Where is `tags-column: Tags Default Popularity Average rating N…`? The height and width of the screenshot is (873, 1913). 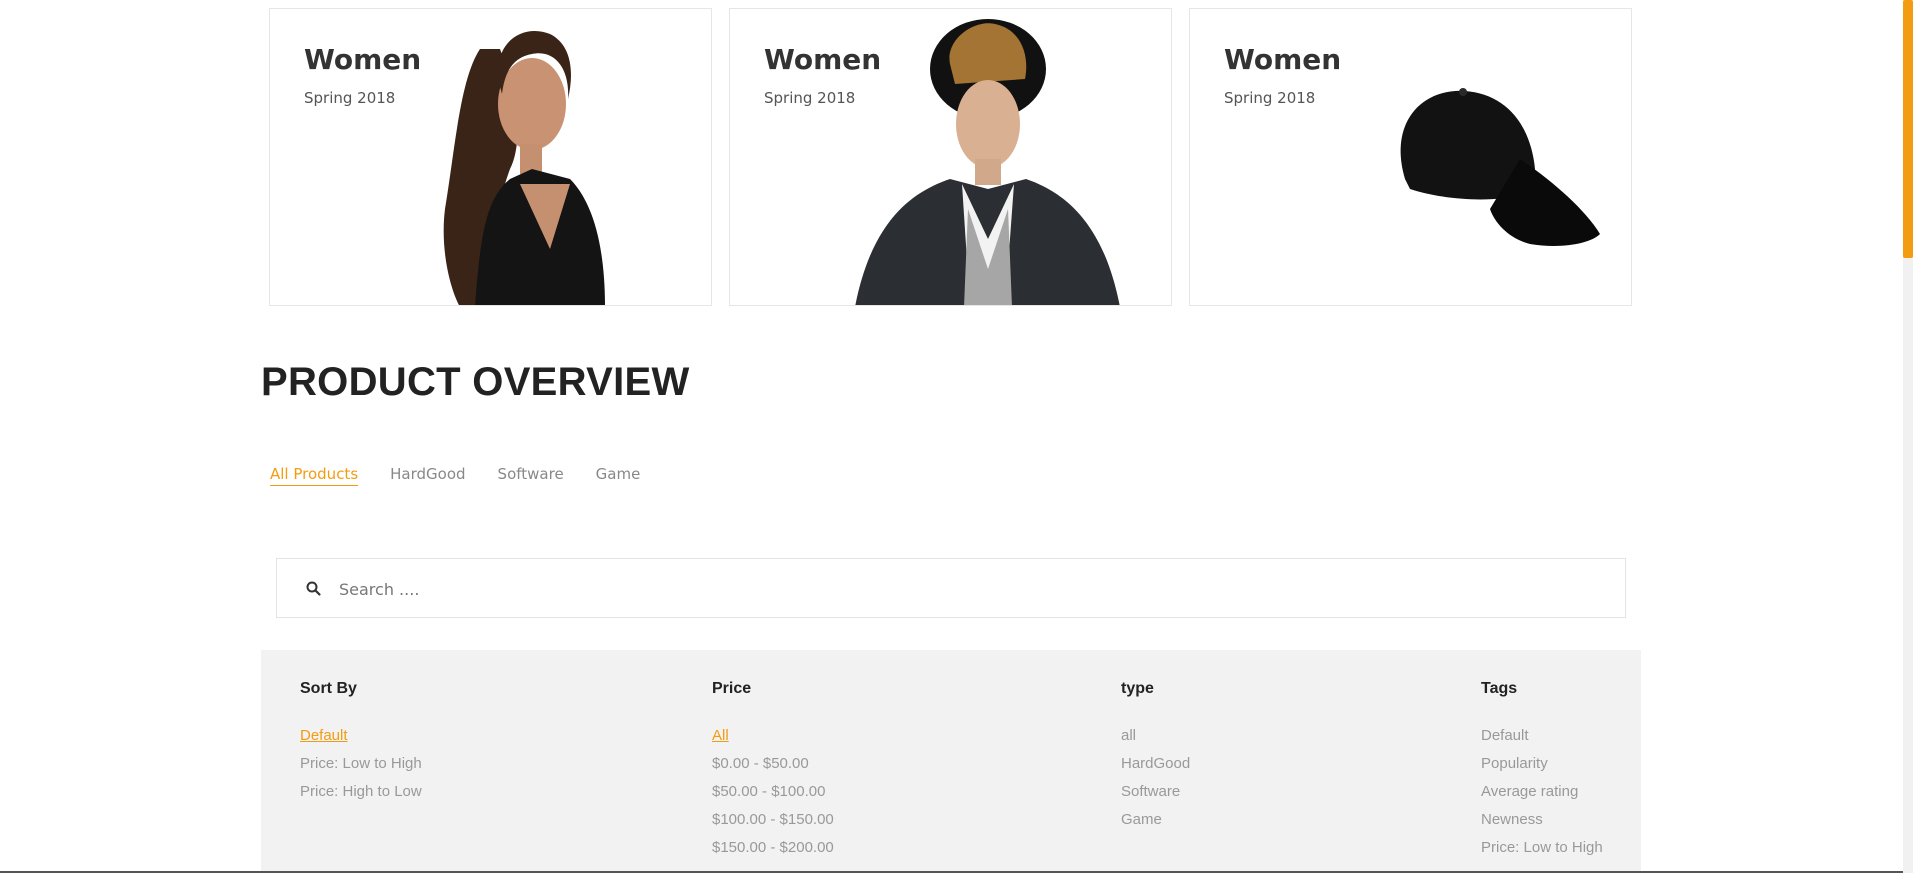
tags-column: Tags Default Popularity Average rating N… is located at coordinates (1542, 771).